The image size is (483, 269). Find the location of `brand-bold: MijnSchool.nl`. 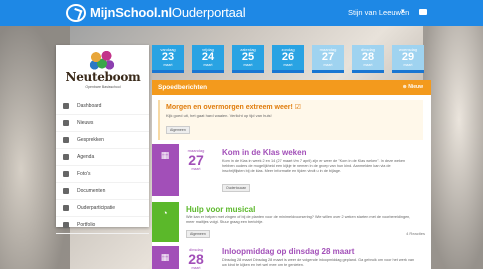

brand-bold: MijnSchool.nl is located at coordinates (131, 12).